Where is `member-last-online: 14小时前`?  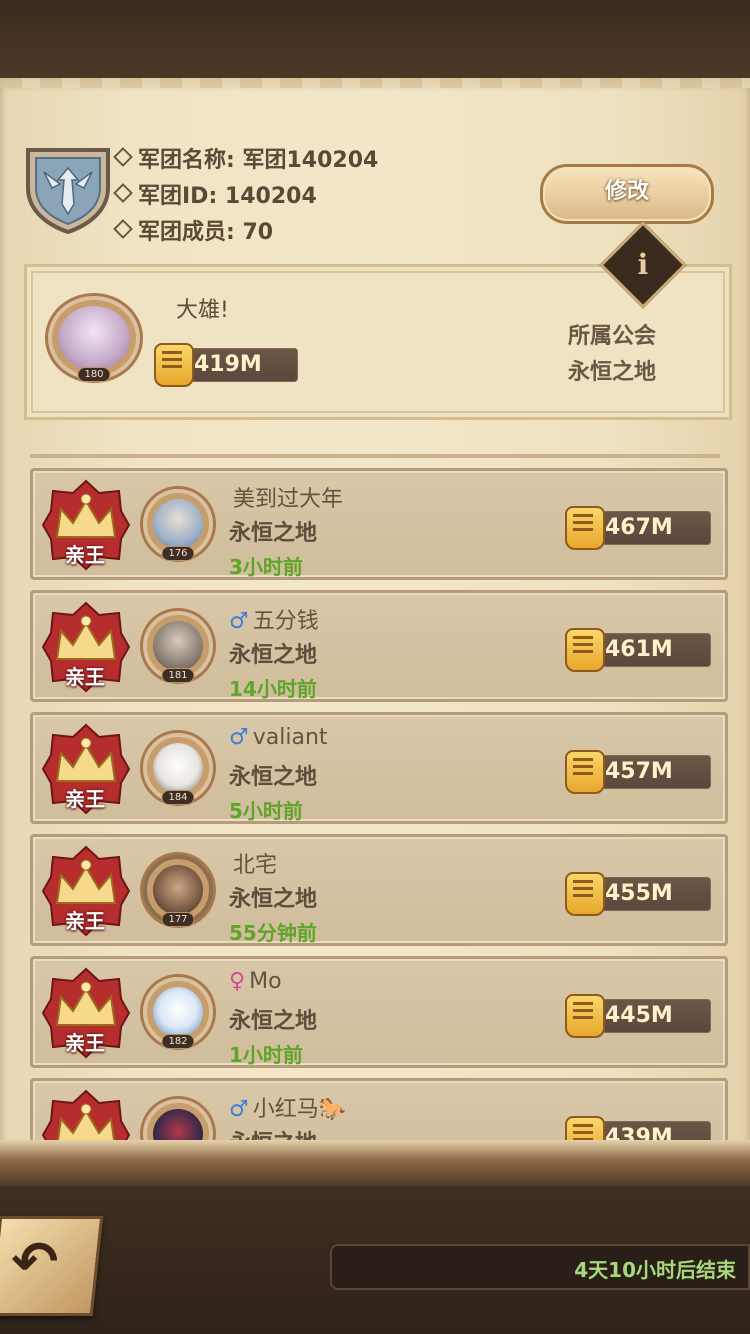
member-last-online: 14小时前 is located at coordinates (273, 689).